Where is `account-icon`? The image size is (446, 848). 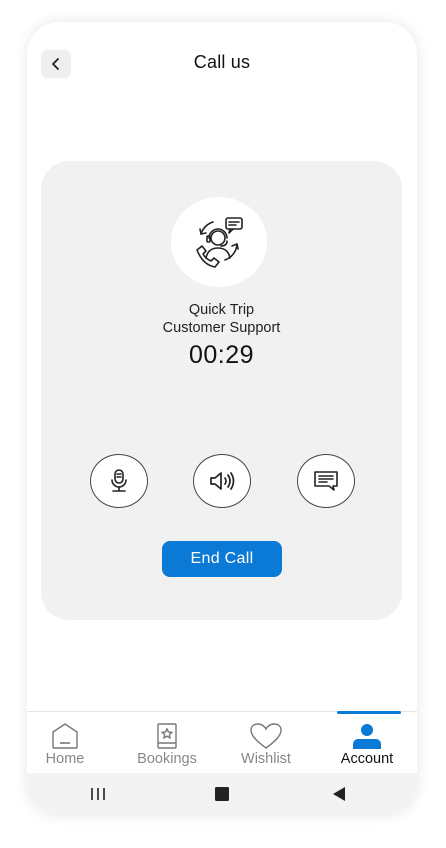 account-icon is located at coordinates (367, 736).